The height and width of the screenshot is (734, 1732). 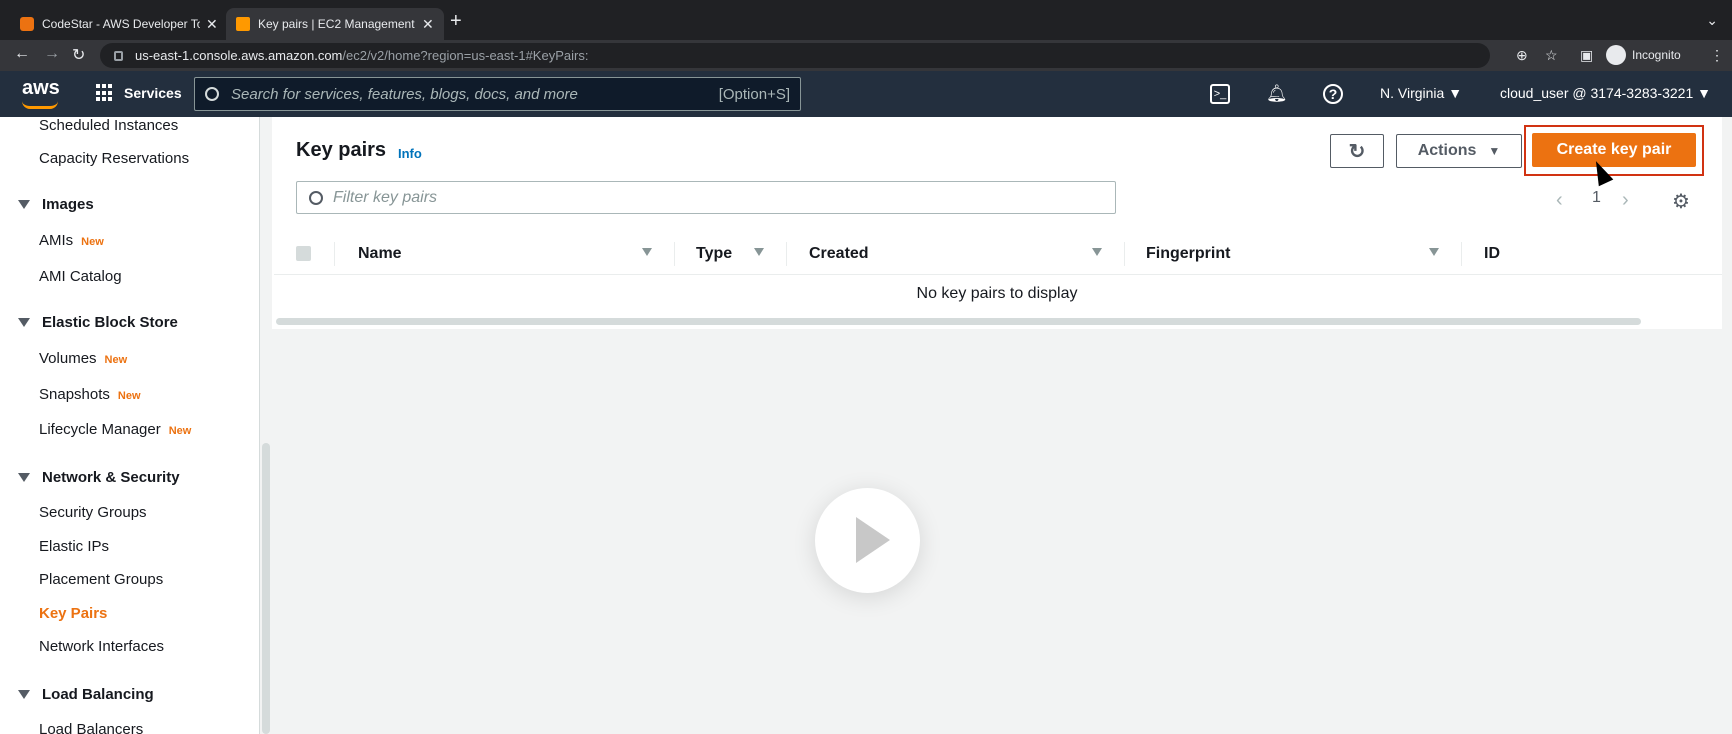 What do you see at coordinates (266, 588) in the screenshot?
I see `sidebar-scrollbar` at bounding box center [266, 588].